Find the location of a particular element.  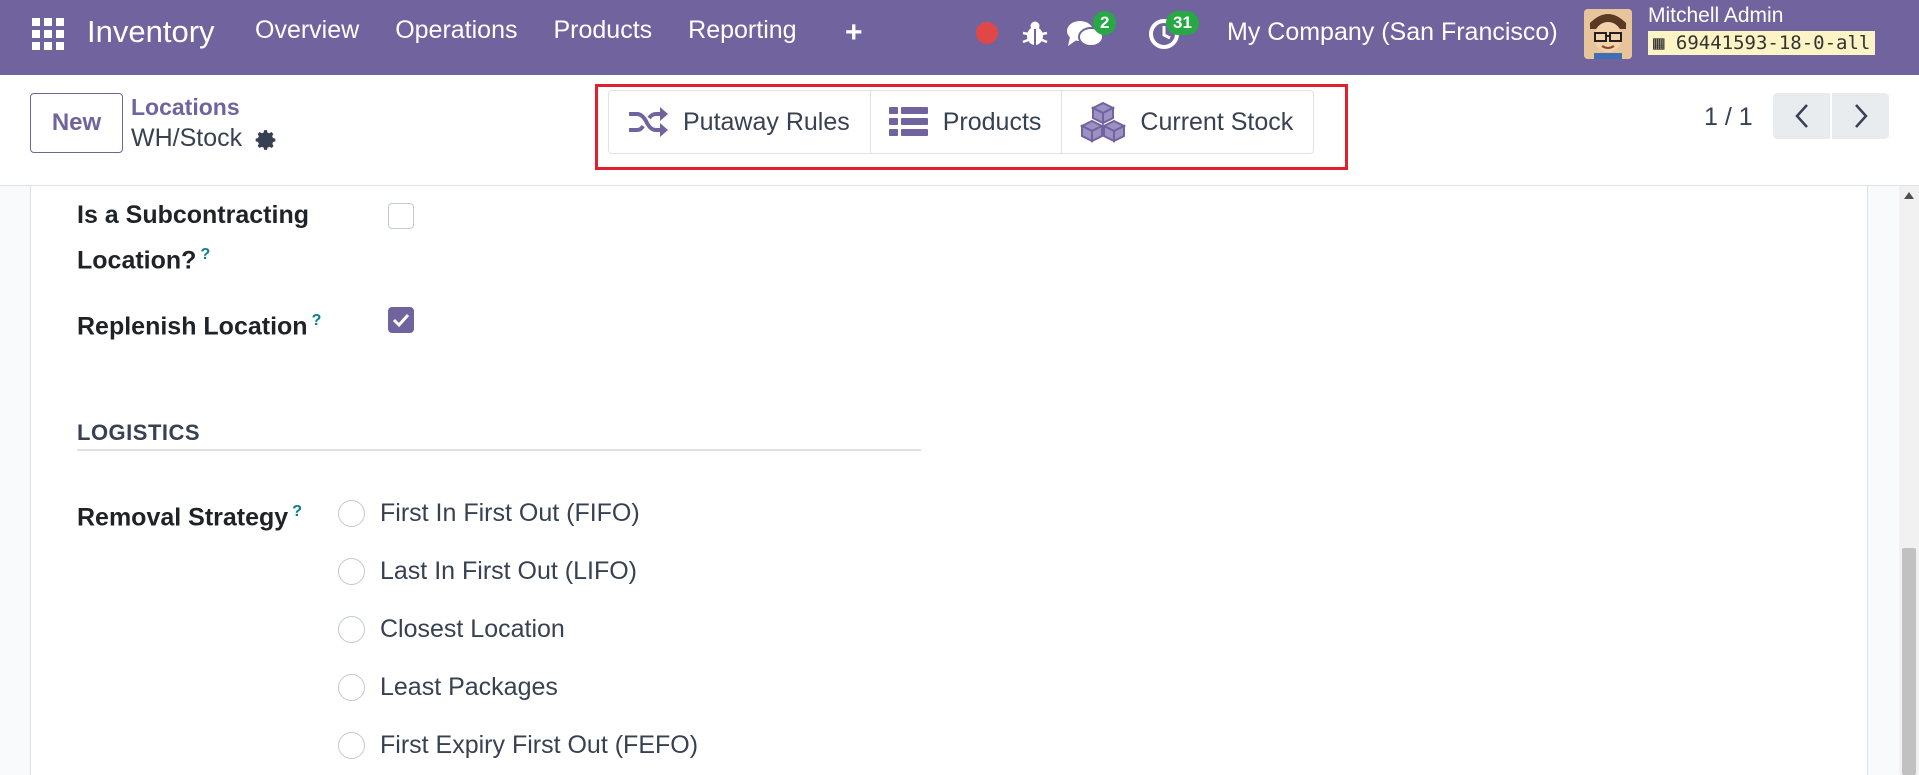

chevron-left-icon is located at coordinates (1801, 116).